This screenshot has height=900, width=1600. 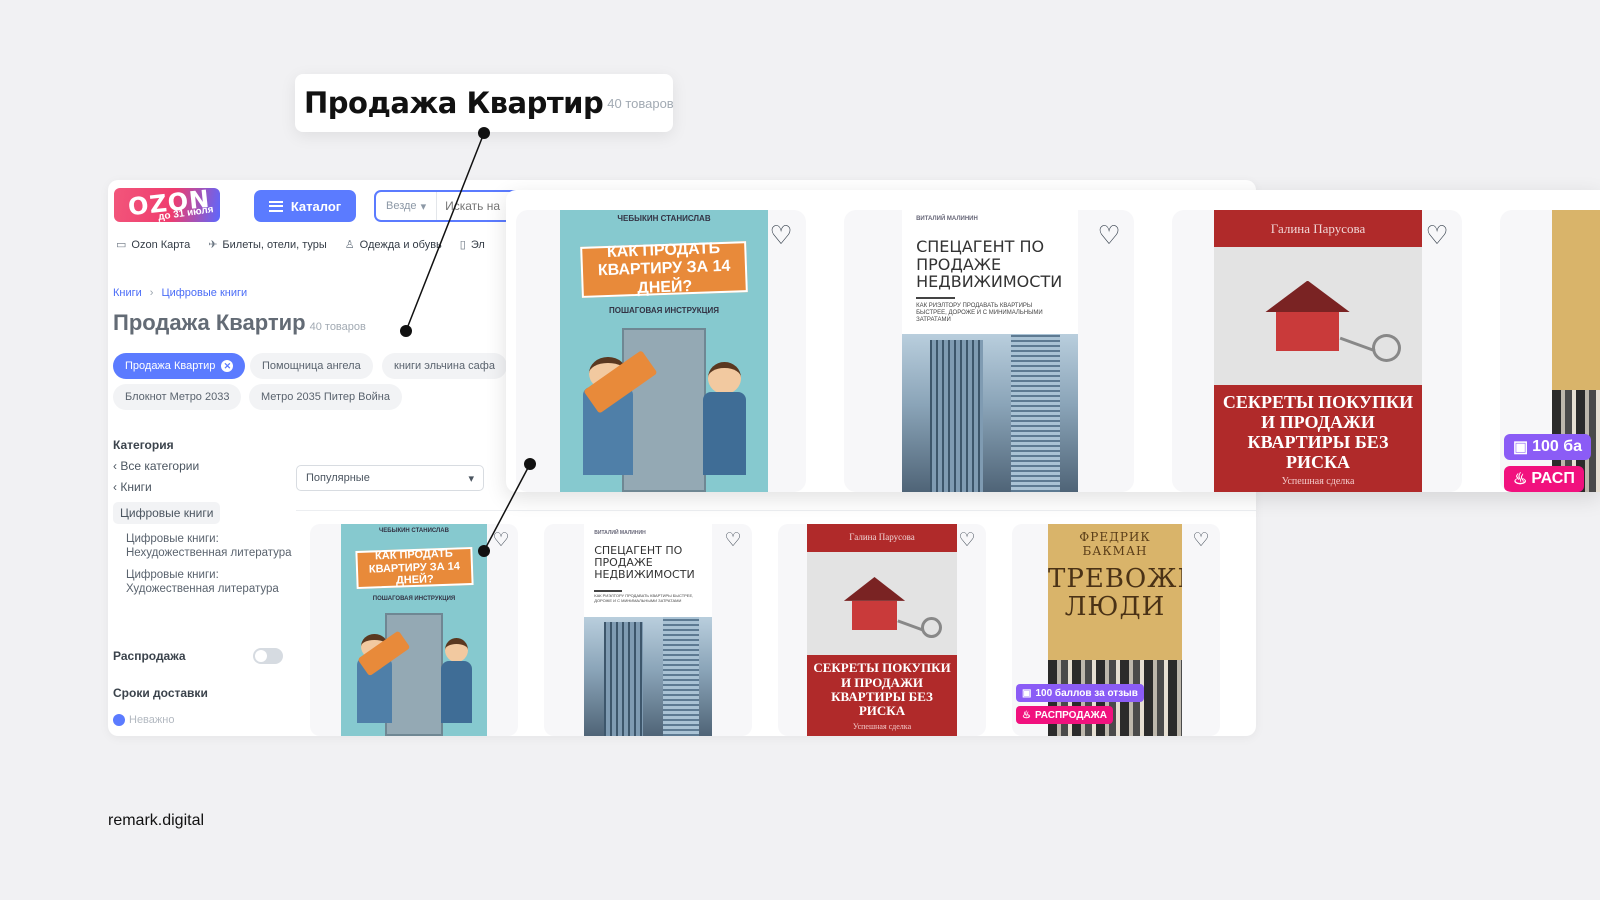 I want to click on chevron-right-icon: ›, so click(x=151, y=293).